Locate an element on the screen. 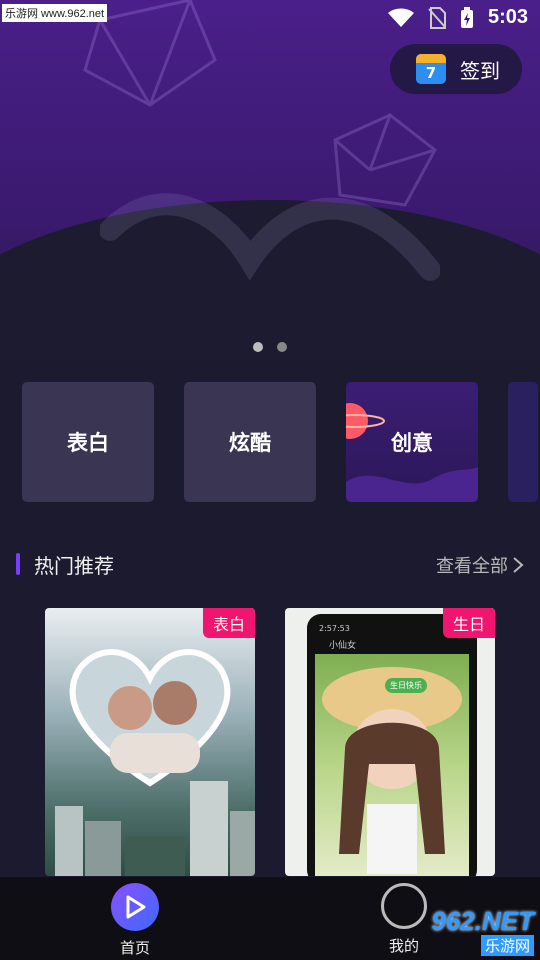 This screenshot has height=960, width=540. banner-pagination is located at coordinates (270, 347).